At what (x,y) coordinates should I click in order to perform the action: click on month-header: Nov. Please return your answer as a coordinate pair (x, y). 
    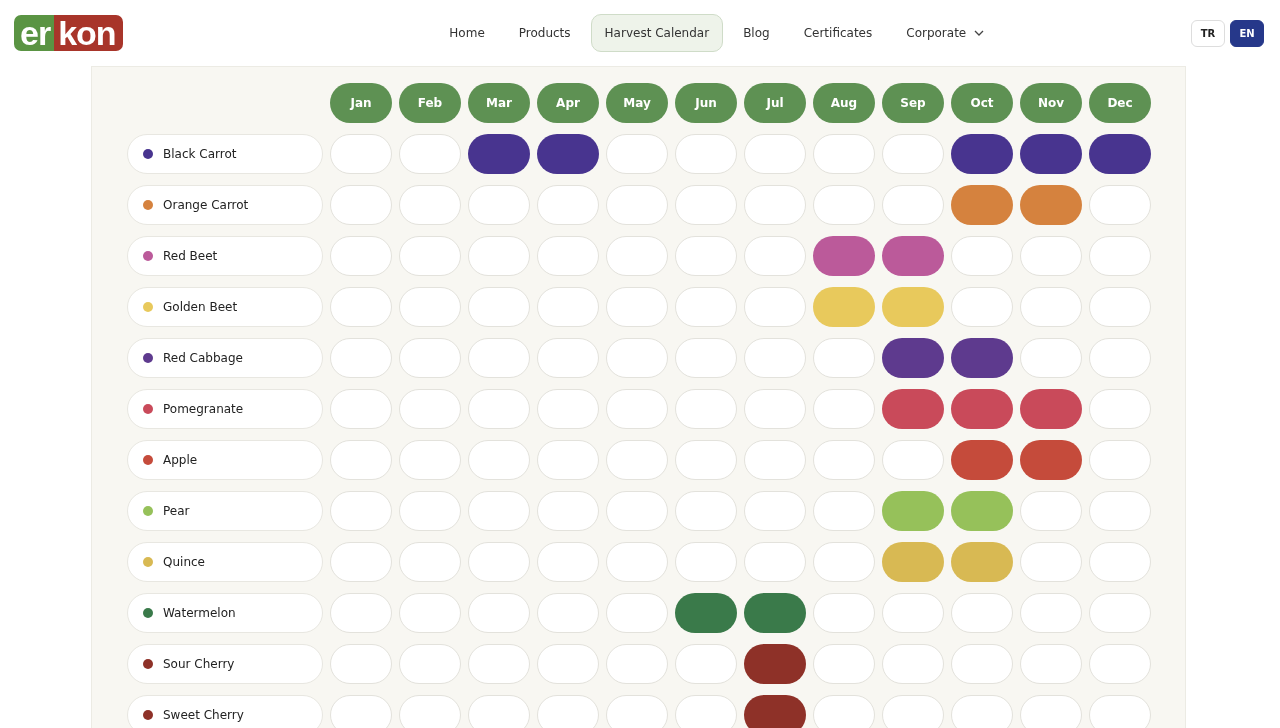
    Looking at the image, I should click on (1051, 103).